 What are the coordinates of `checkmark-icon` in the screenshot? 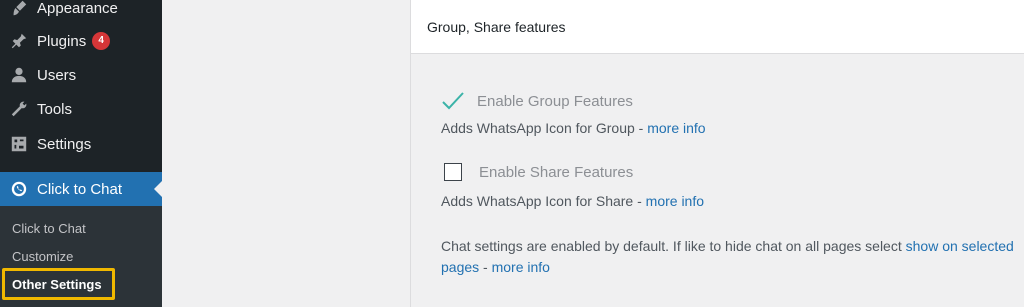 It's located at (453, 101).